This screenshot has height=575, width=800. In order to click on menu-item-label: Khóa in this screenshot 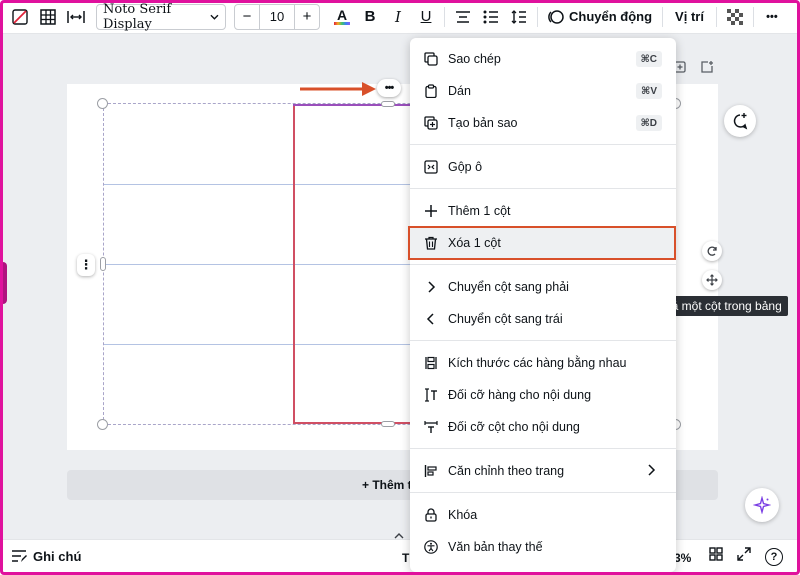, I will do `click(463, 515)`.